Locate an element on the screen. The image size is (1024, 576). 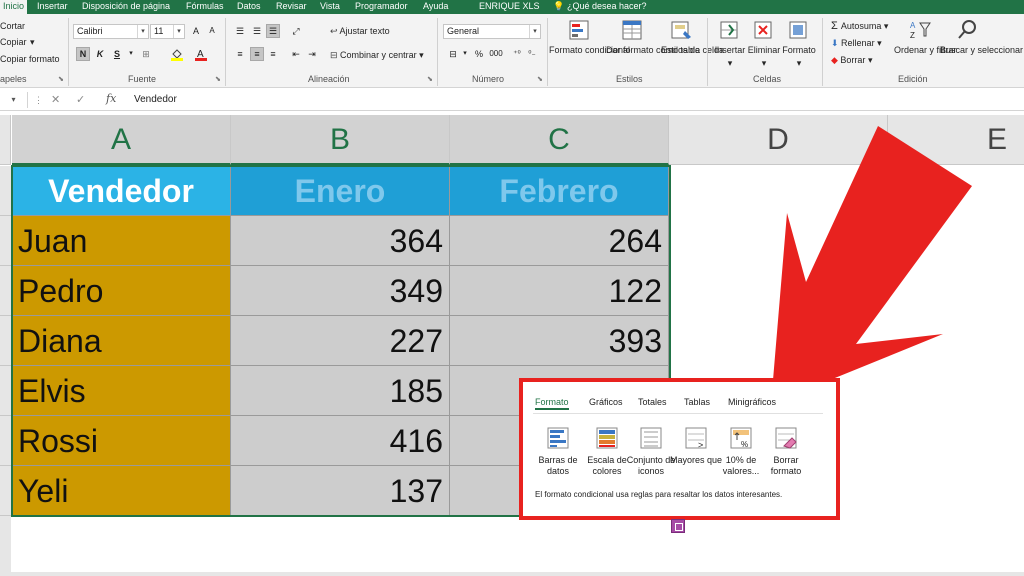
format-painter-button: Copiar formato is located at coordinates (30, 59).